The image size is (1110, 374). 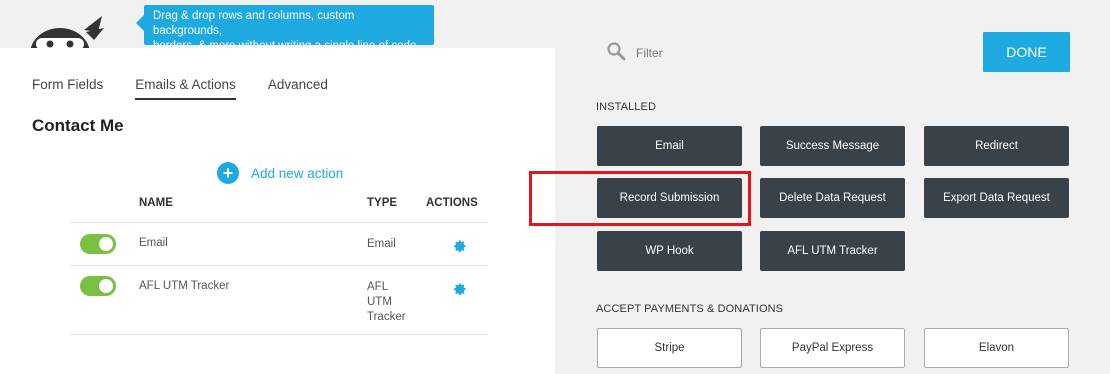 I want to click on action-button-redirect: Redirect, so click(x=996, y=146).